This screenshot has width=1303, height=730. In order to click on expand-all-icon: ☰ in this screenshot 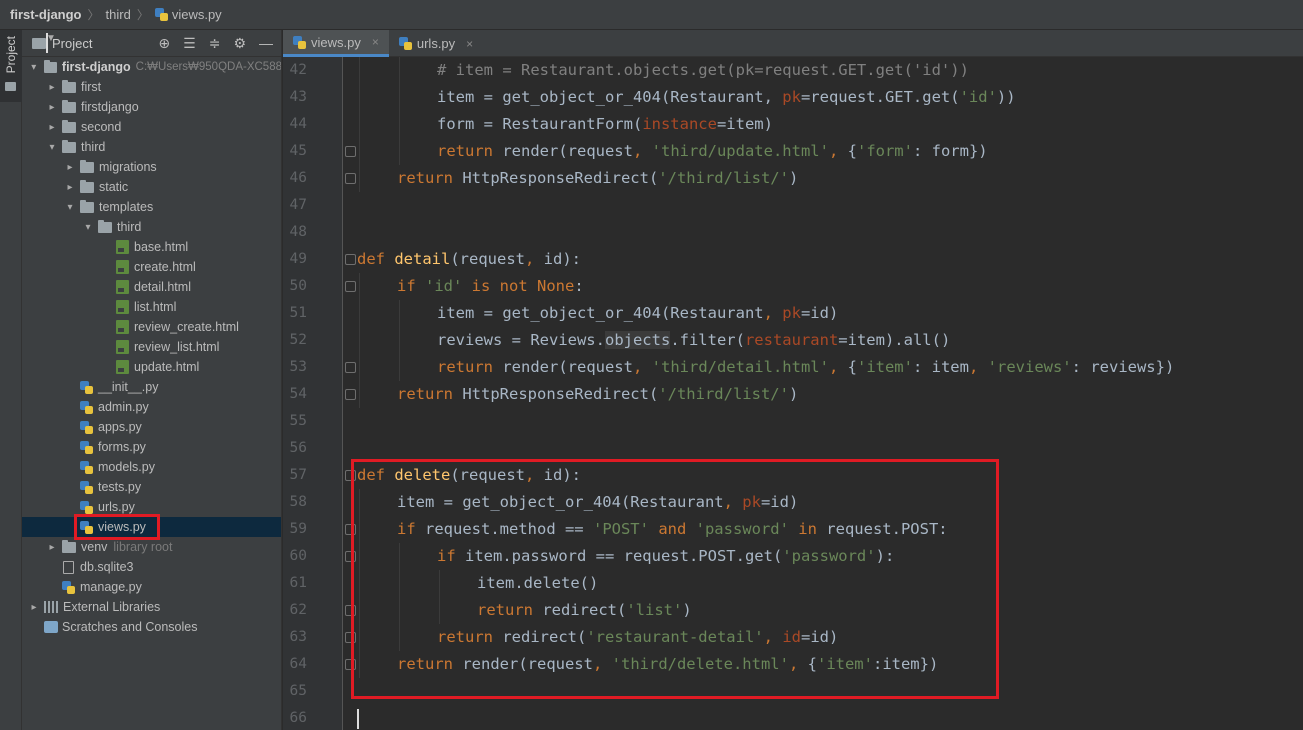, I will do `click(189, 43)`.